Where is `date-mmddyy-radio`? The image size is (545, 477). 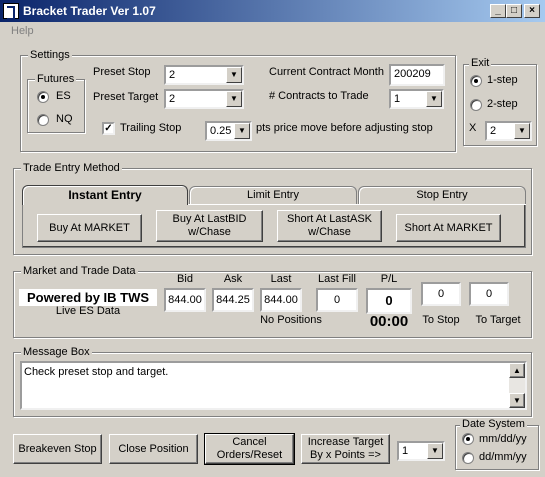 date-mmddyy-radio is located at coordinates (468, 439).